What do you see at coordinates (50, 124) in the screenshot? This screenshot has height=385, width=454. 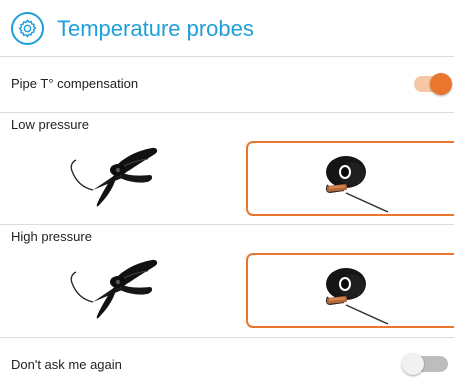 I see `low-pressure-label: Low pressure` at bounding box center [50, 124].